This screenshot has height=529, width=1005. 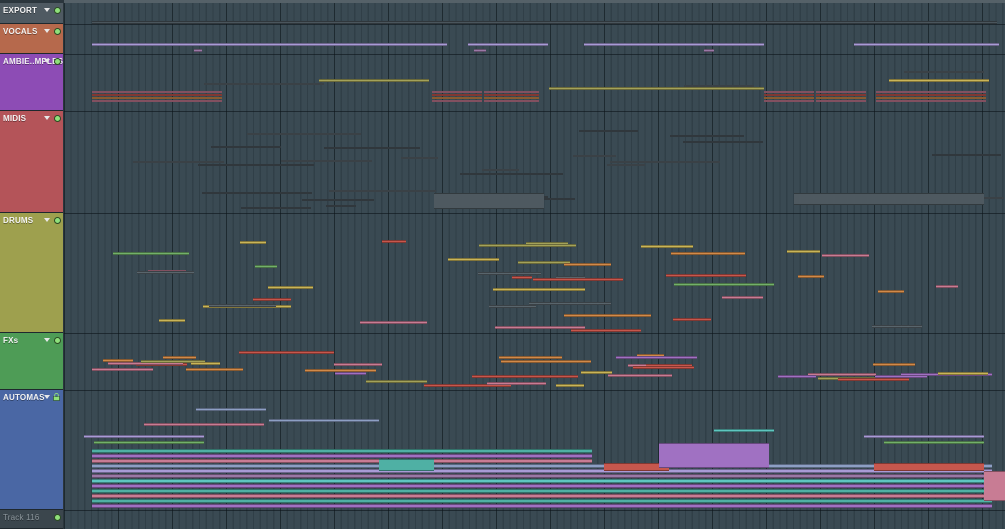 What do you see at coordinates (31, 162) in the screenshot?
I see `track-header-midis: MIDIS` at bounding box center [31, 162].